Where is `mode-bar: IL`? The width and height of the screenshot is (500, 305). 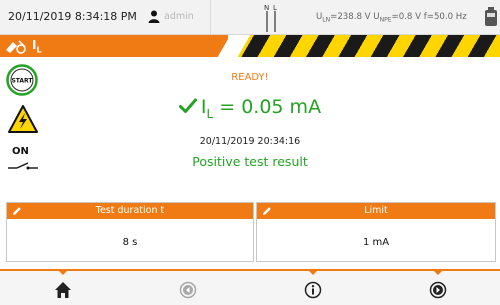
mode-bar: IL is located at coordinates (250, 46).